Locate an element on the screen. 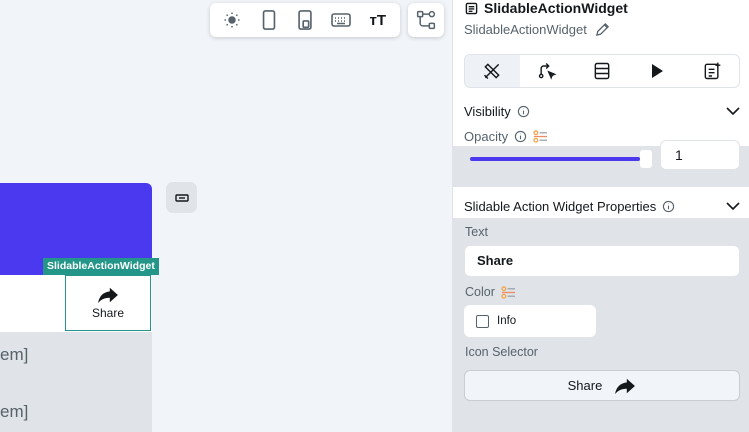  document-add-icon is located at coordinates (712, 71).